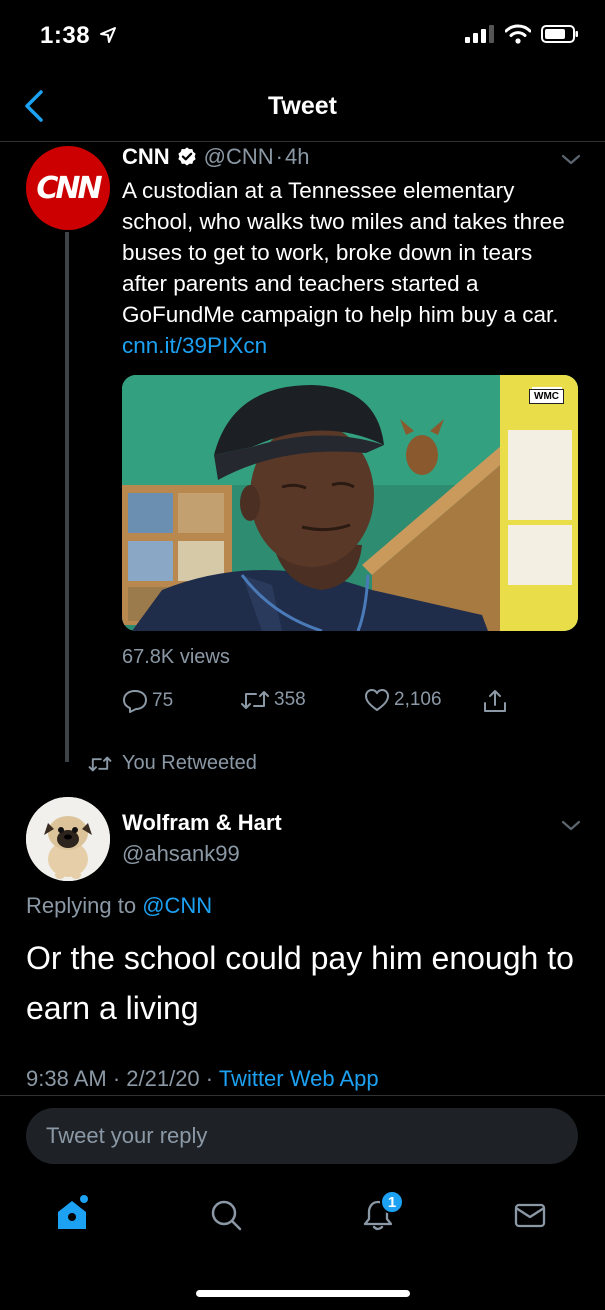 This screenshot has height=1310, width=605. I want to click on tweet-meta: 9:38 AM · 2/21/20 · Twitter Web App, so click(202, 1079).